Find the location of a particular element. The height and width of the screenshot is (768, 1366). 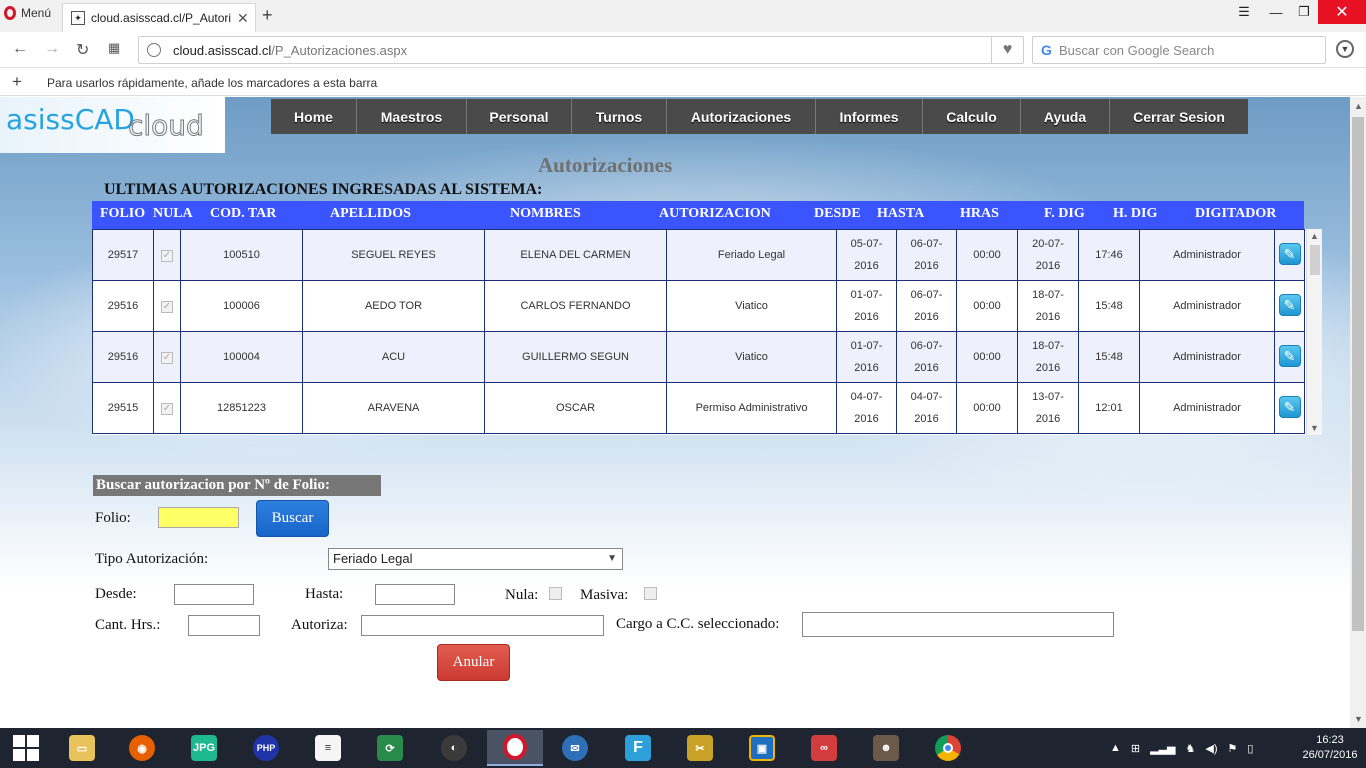

nav-autorizaciones: Autorizaciones is located at coordinates (741, 116).